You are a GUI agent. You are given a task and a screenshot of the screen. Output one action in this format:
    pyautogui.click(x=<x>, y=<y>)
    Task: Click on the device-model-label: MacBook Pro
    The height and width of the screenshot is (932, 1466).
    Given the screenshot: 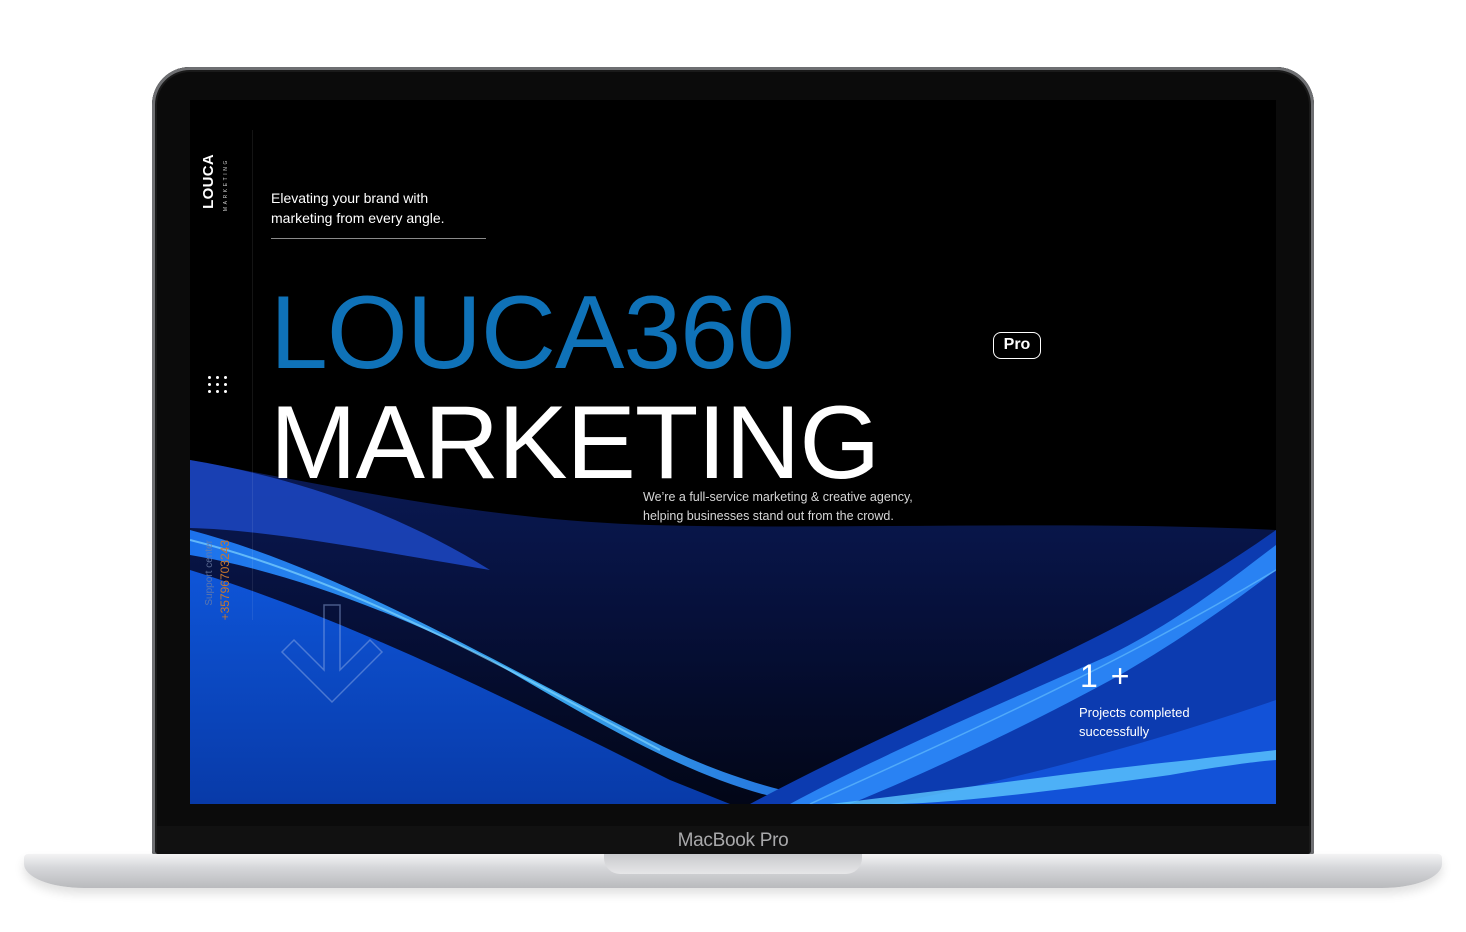 What is the action you would take?
    pyautogui.click(x=733, y=840)
    